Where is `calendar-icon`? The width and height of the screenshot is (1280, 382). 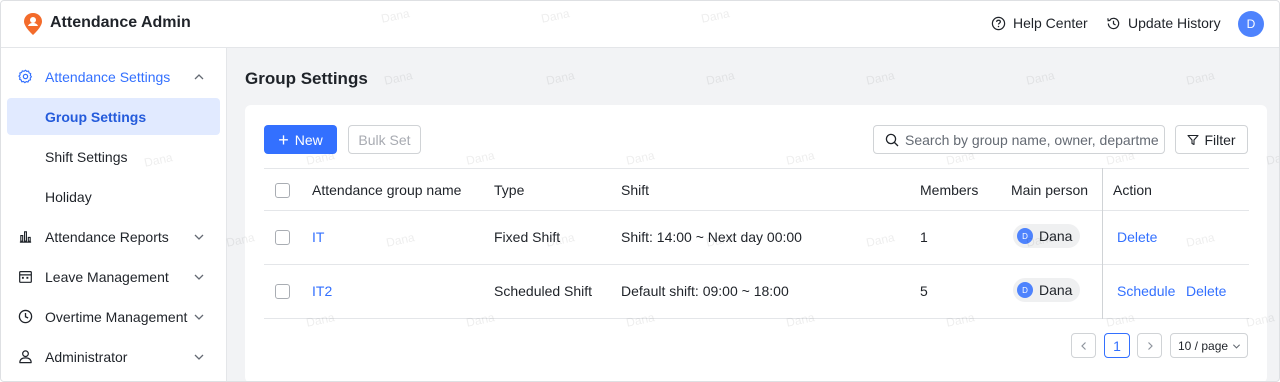 calendar-icon is located at coordinates (25, 277).